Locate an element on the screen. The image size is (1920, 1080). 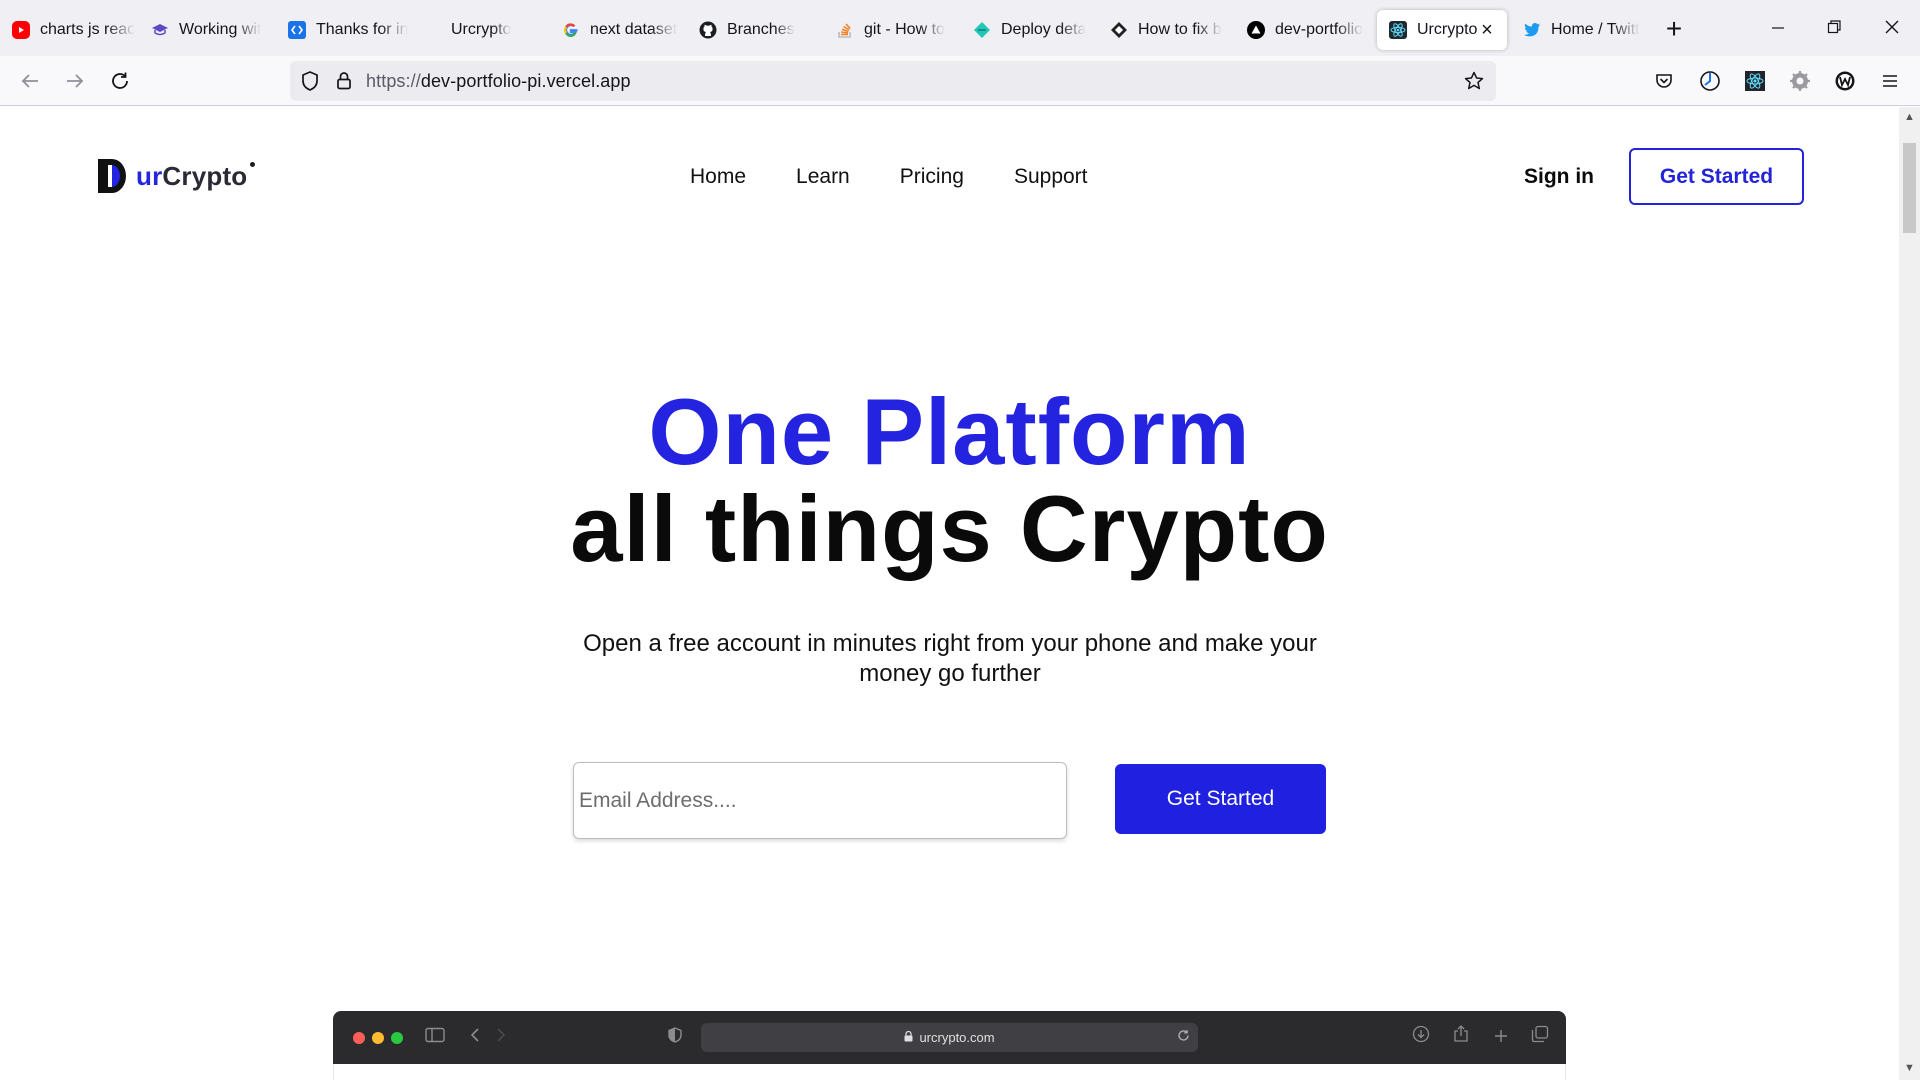
logo-prefix: ur is located at coordinates (149, 175).